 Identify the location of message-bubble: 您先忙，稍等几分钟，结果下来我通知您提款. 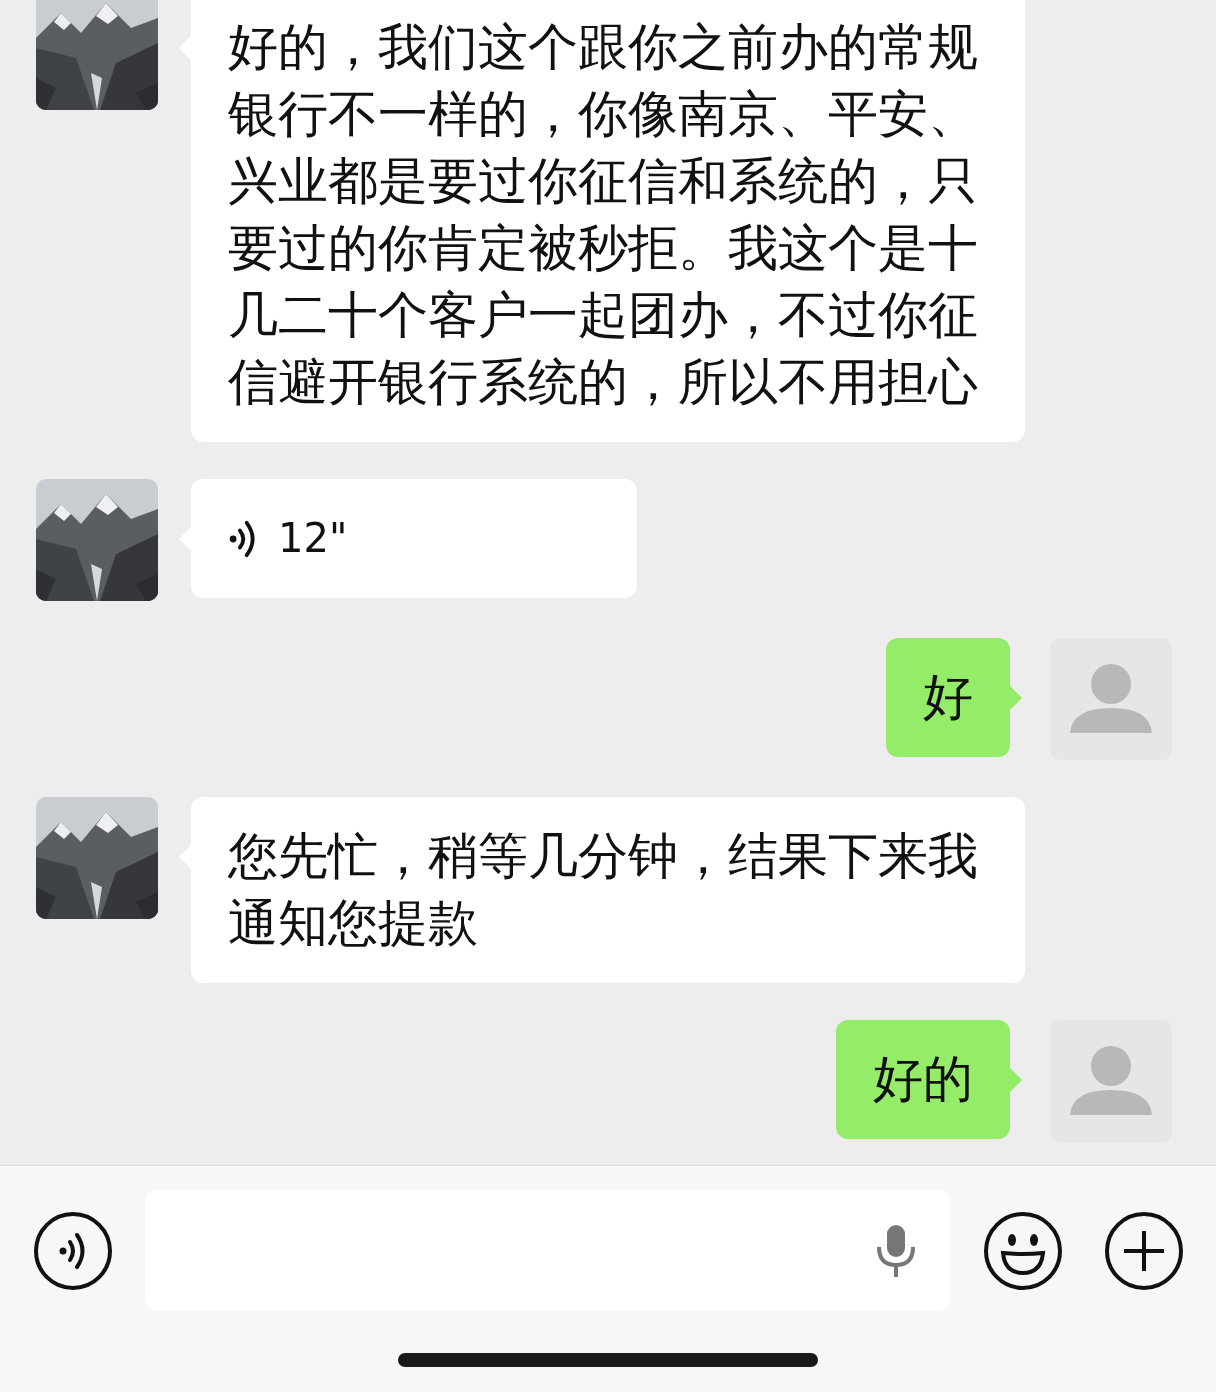
(608, 890).